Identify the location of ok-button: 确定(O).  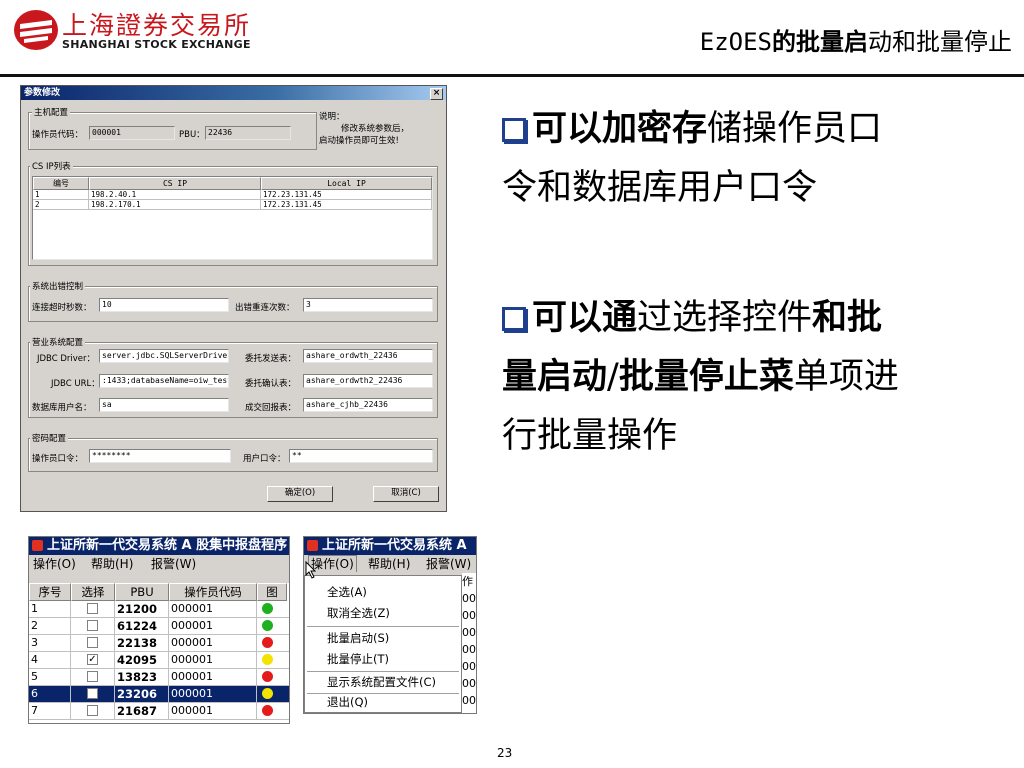
(300, 494).